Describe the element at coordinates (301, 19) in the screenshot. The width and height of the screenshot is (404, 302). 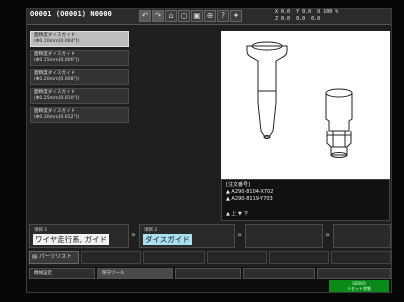
I see `coord-u: 0.0` at that location.